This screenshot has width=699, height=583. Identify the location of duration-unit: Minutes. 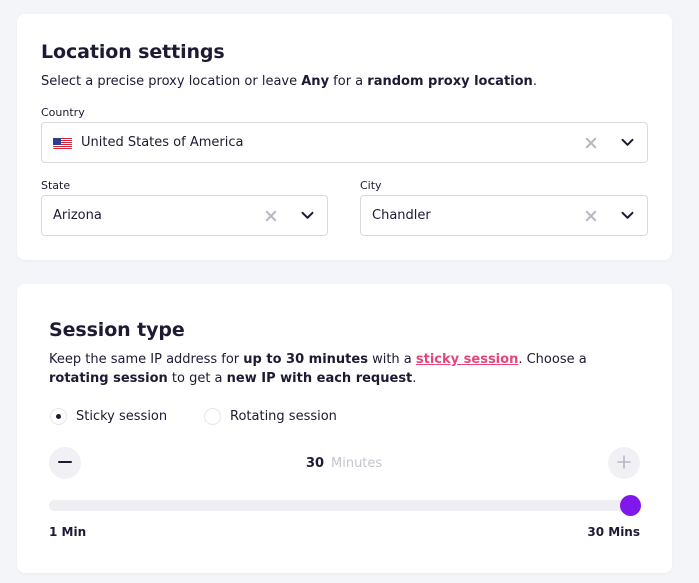
(357, 463).